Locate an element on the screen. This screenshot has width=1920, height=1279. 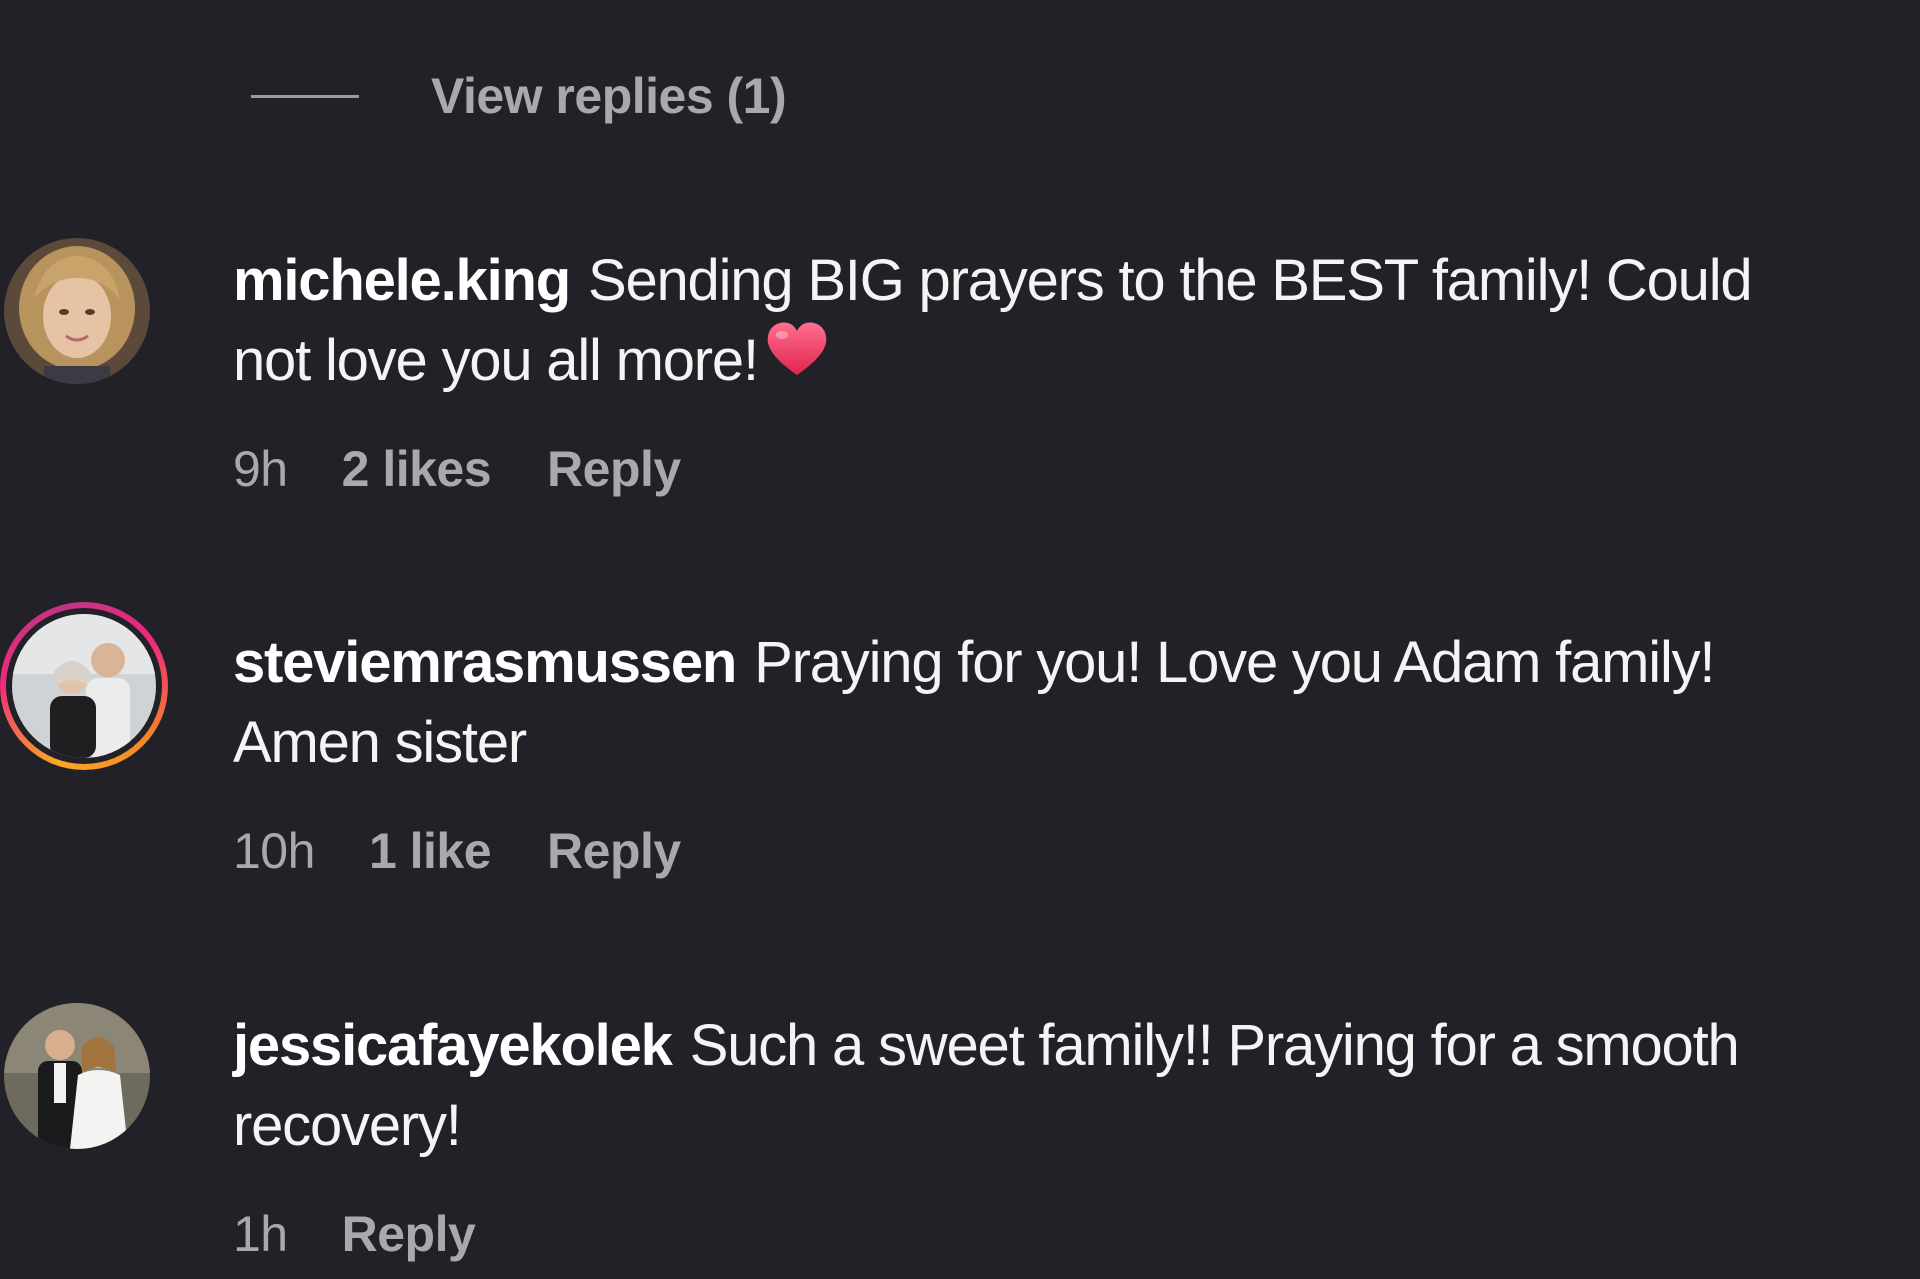
comment-username: michele.king is located at coordinates (402, 280).